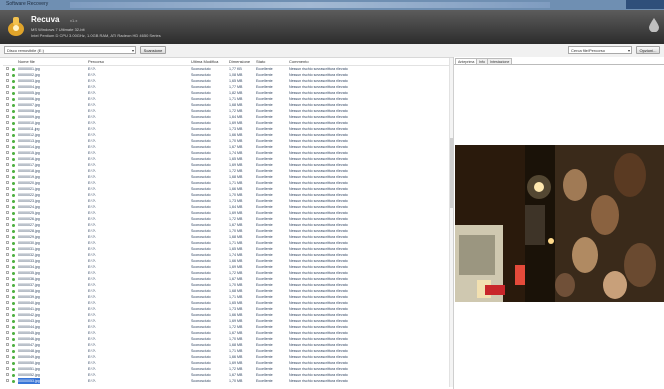  Describe the element at coordinates (628, 50) in the screenshot. I see `chevron-down-icon: ▾` at that location.